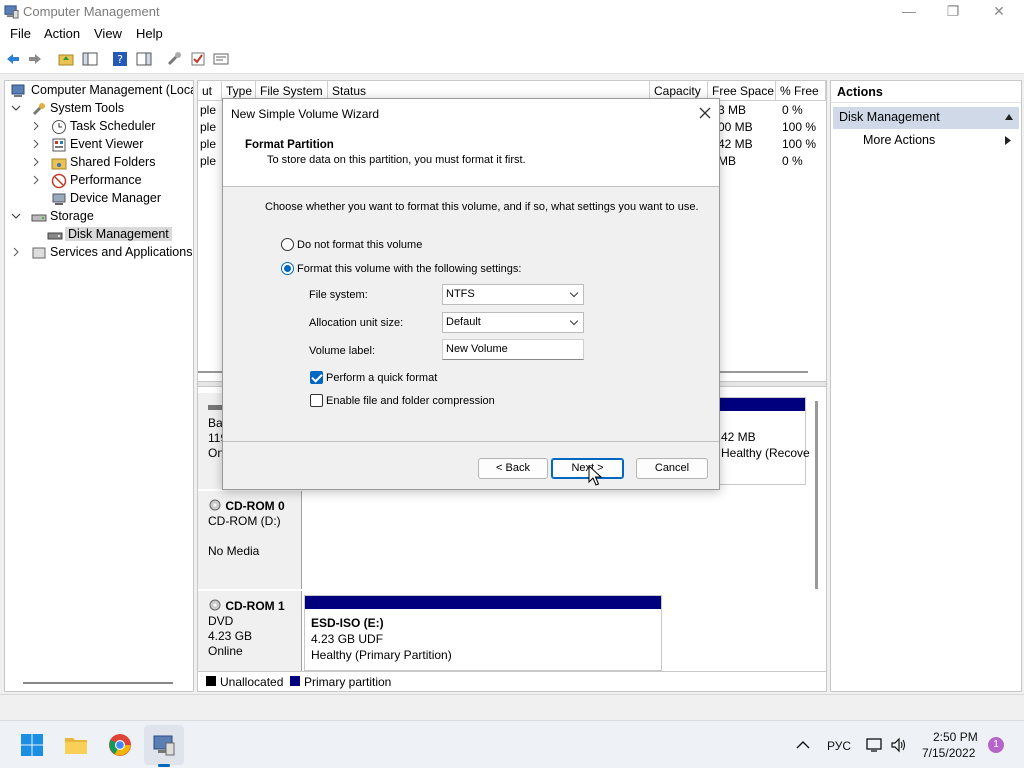 The image size is (1024, 768). Describe the element at coordinates (211, 681) in the screenshot. I see `unallocated-swatch` at that location.